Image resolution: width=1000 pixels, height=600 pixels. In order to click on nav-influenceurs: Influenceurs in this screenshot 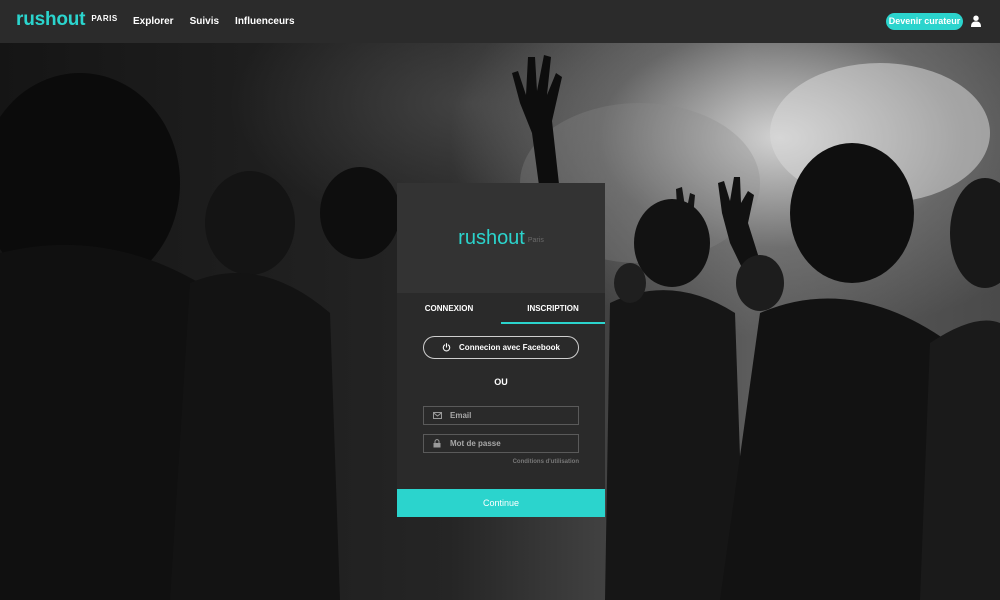, I will do `click(264, 21)`.